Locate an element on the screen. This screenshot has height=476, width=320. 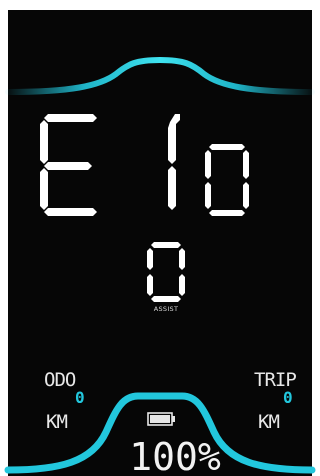
odo-label: ODO is located at coordinates (60, 380).